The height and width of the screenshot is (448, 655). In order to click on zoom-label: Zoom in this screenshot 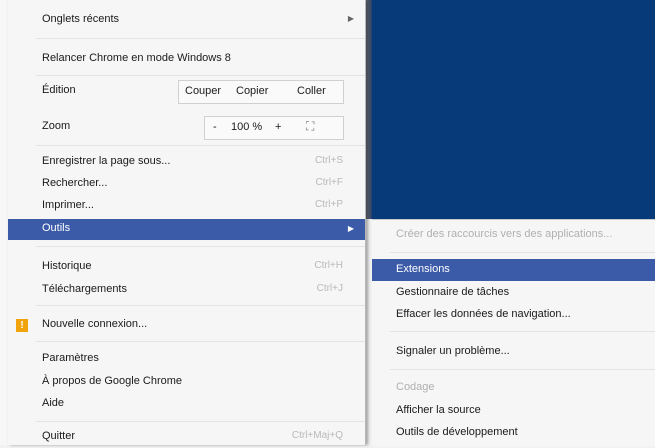, I will do `click(56, 126)`.